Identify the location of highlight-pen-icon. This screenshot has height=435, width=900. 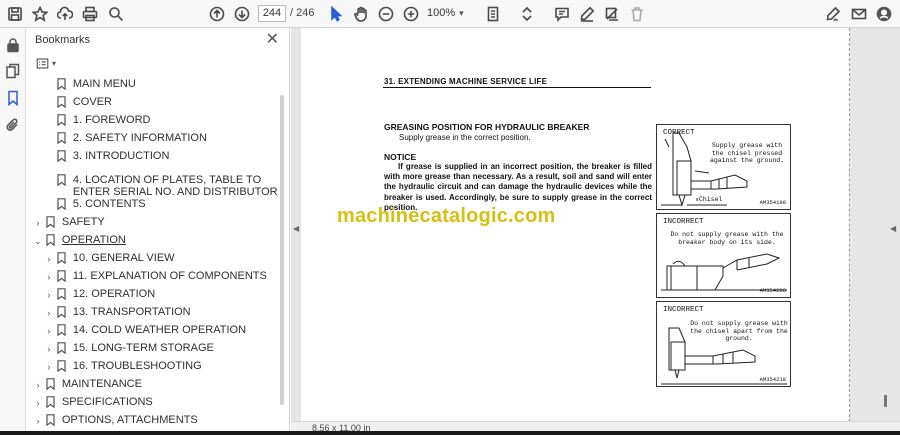
(587, 14).